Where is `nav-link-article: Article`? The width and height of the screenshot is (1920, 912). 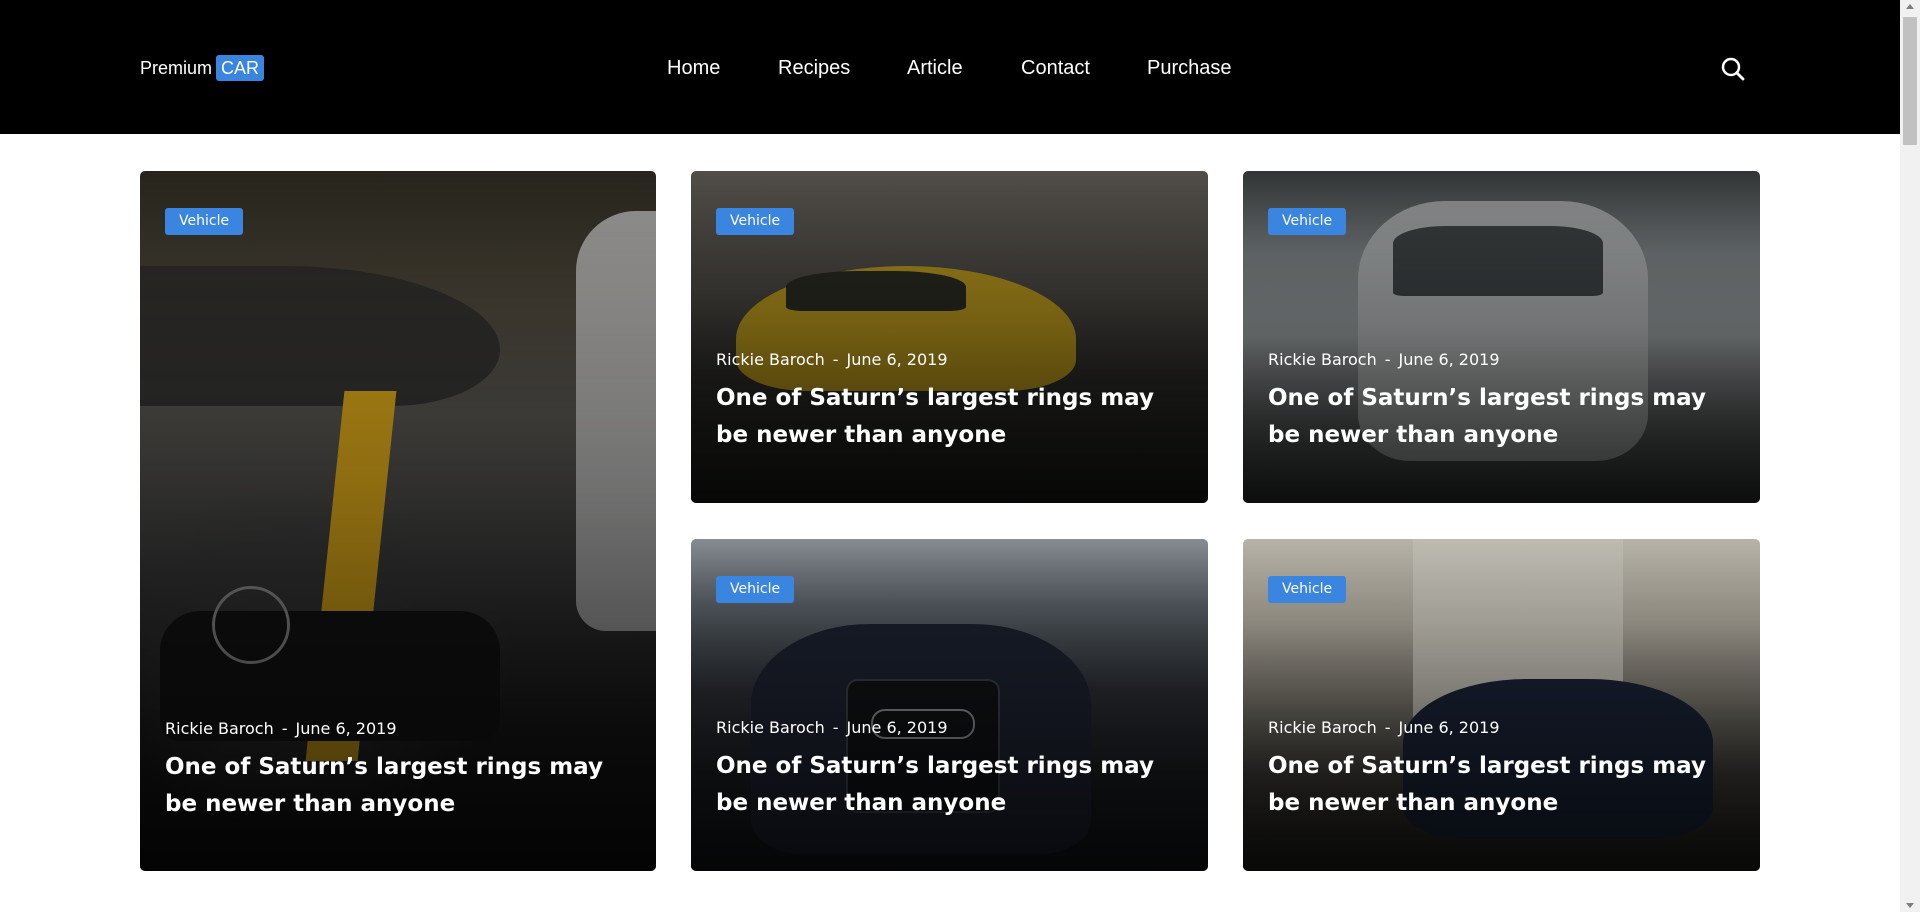
nav-link-article: Article is located at coordinates (935, 68).